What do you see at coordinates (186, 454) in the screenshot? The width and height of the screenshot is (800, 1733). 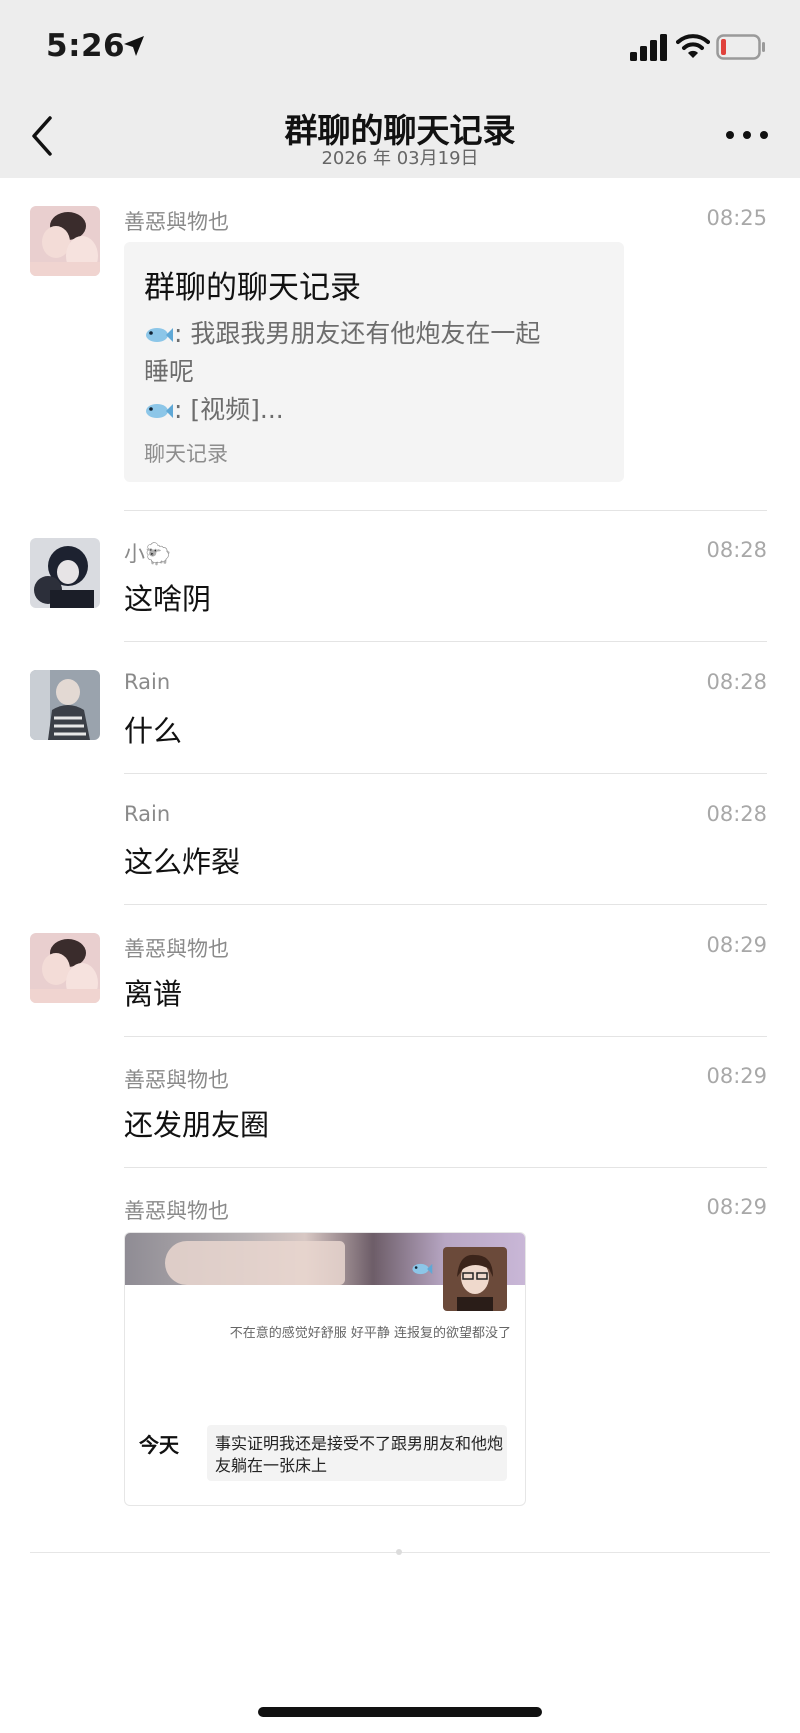 I see `record-footer: 聊天记录` at bounding box center [186, 454].